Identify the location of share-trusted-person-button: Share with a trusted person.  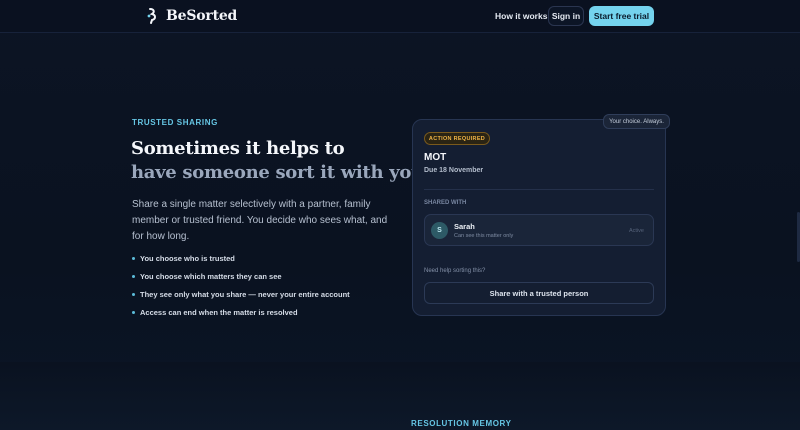
(539, 293).